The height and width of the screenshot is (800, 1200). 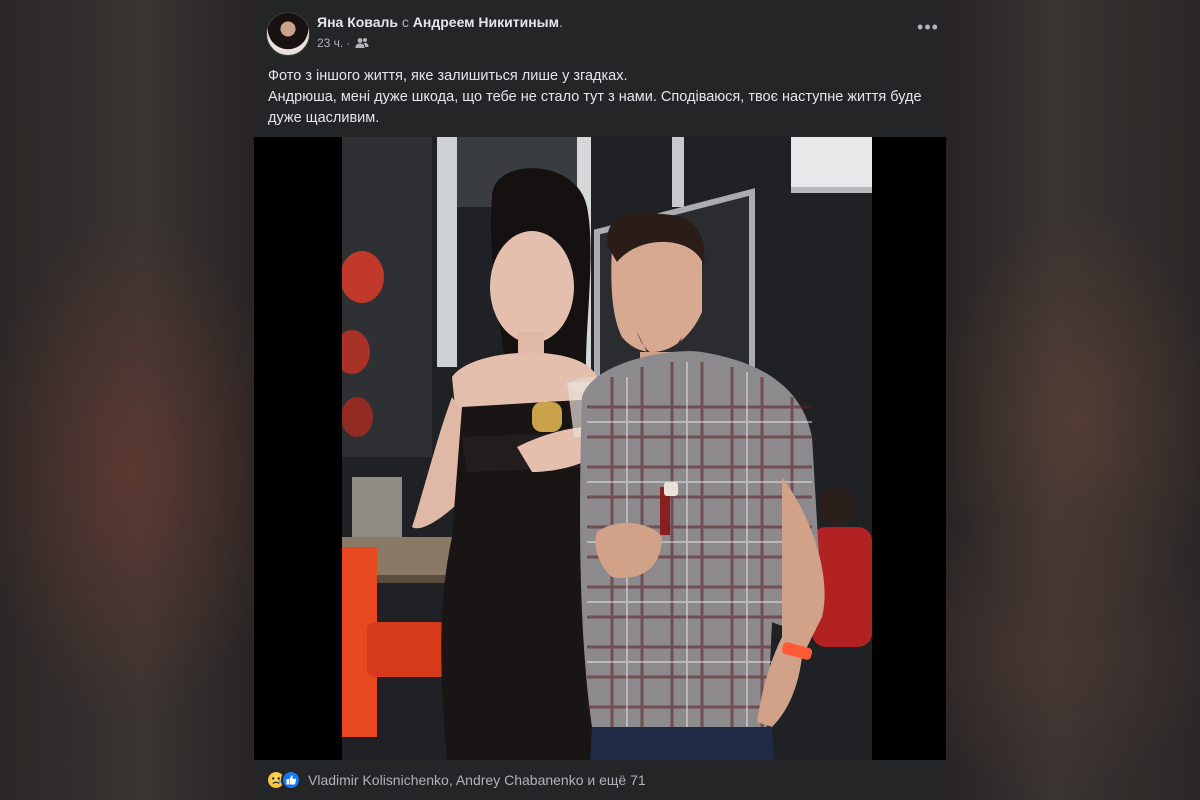 I want to click on author-name: Яна Коваль, so click(x=357, y=22).